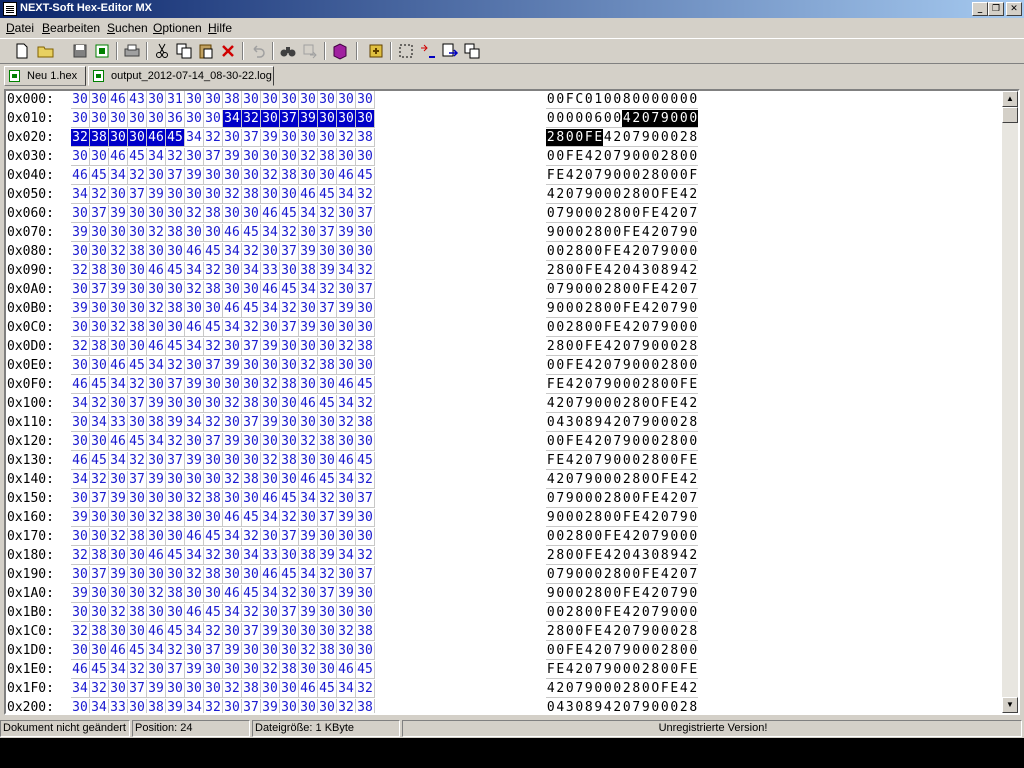  Describe the element at coordinates (598, 119) in the screenshot. I see `ascii-char-cell: 6` at that location.